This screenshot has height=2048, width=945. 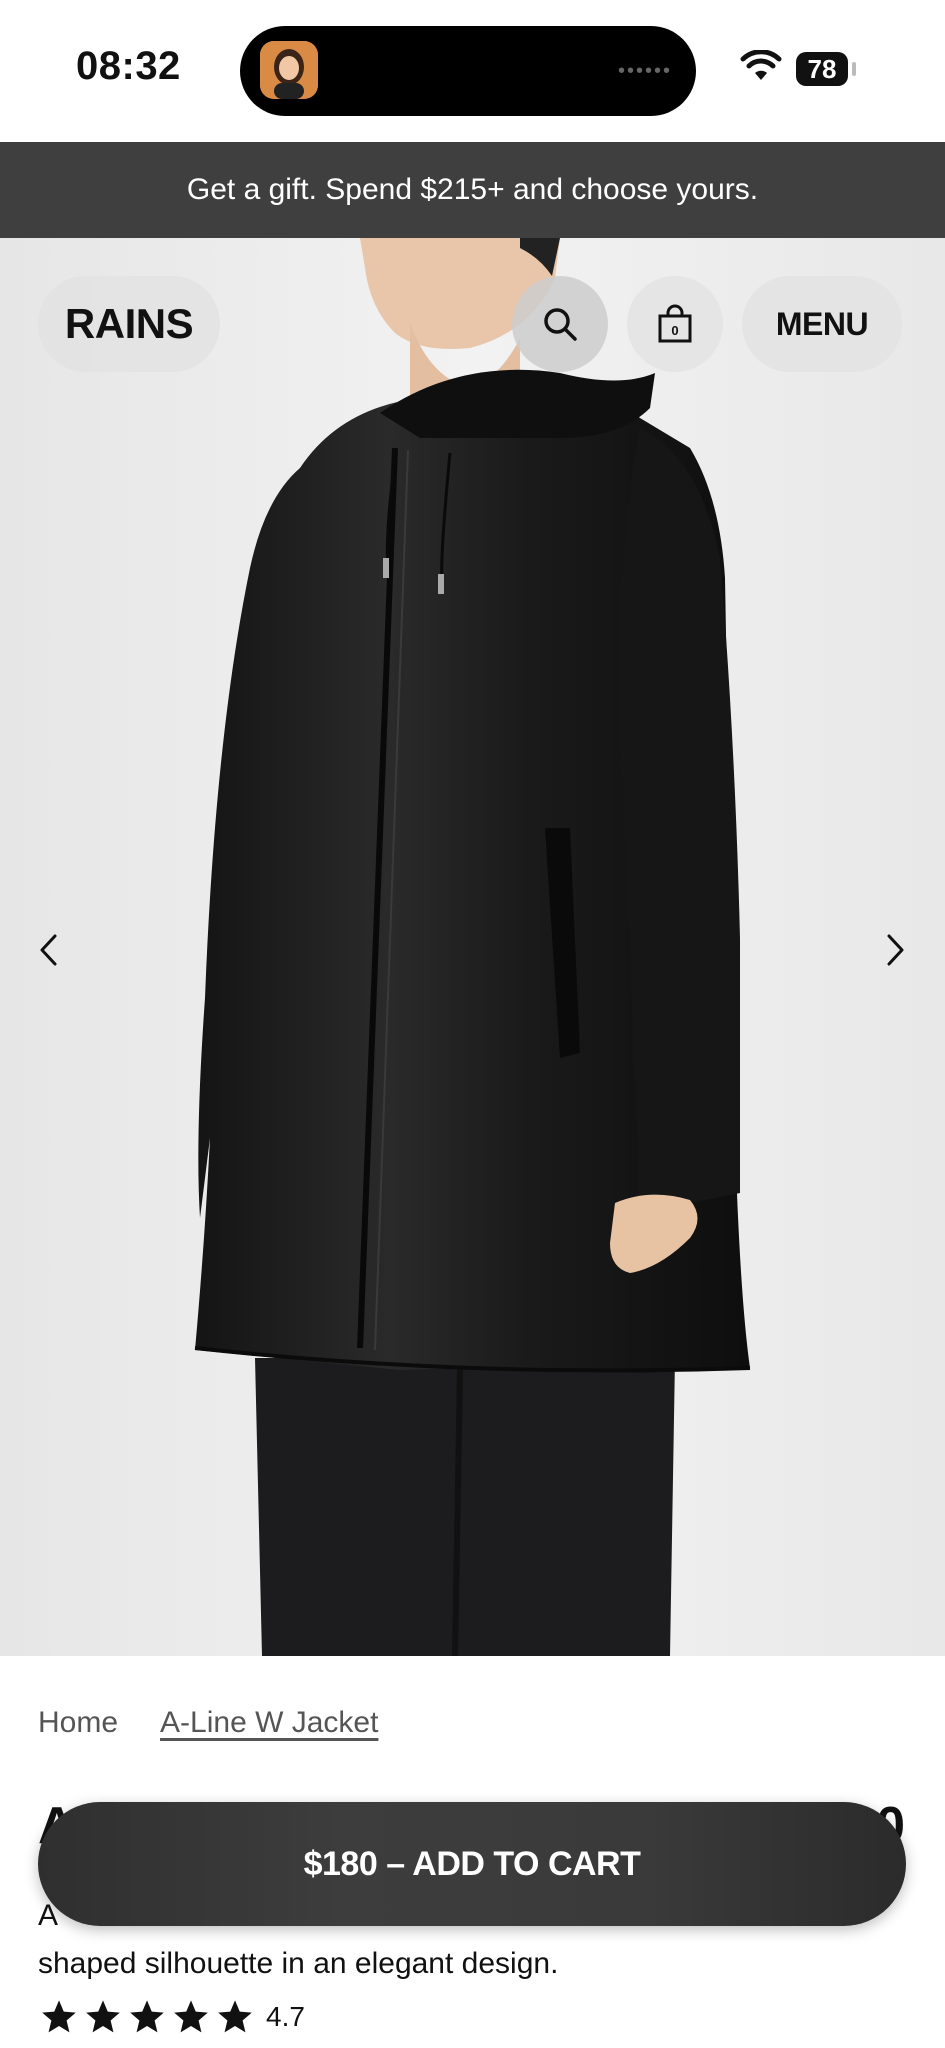 What do you see at coordinates (285, 2016) in the screenshot?
I see `rating-value: 4.7` at bounding box center [285, 2016].